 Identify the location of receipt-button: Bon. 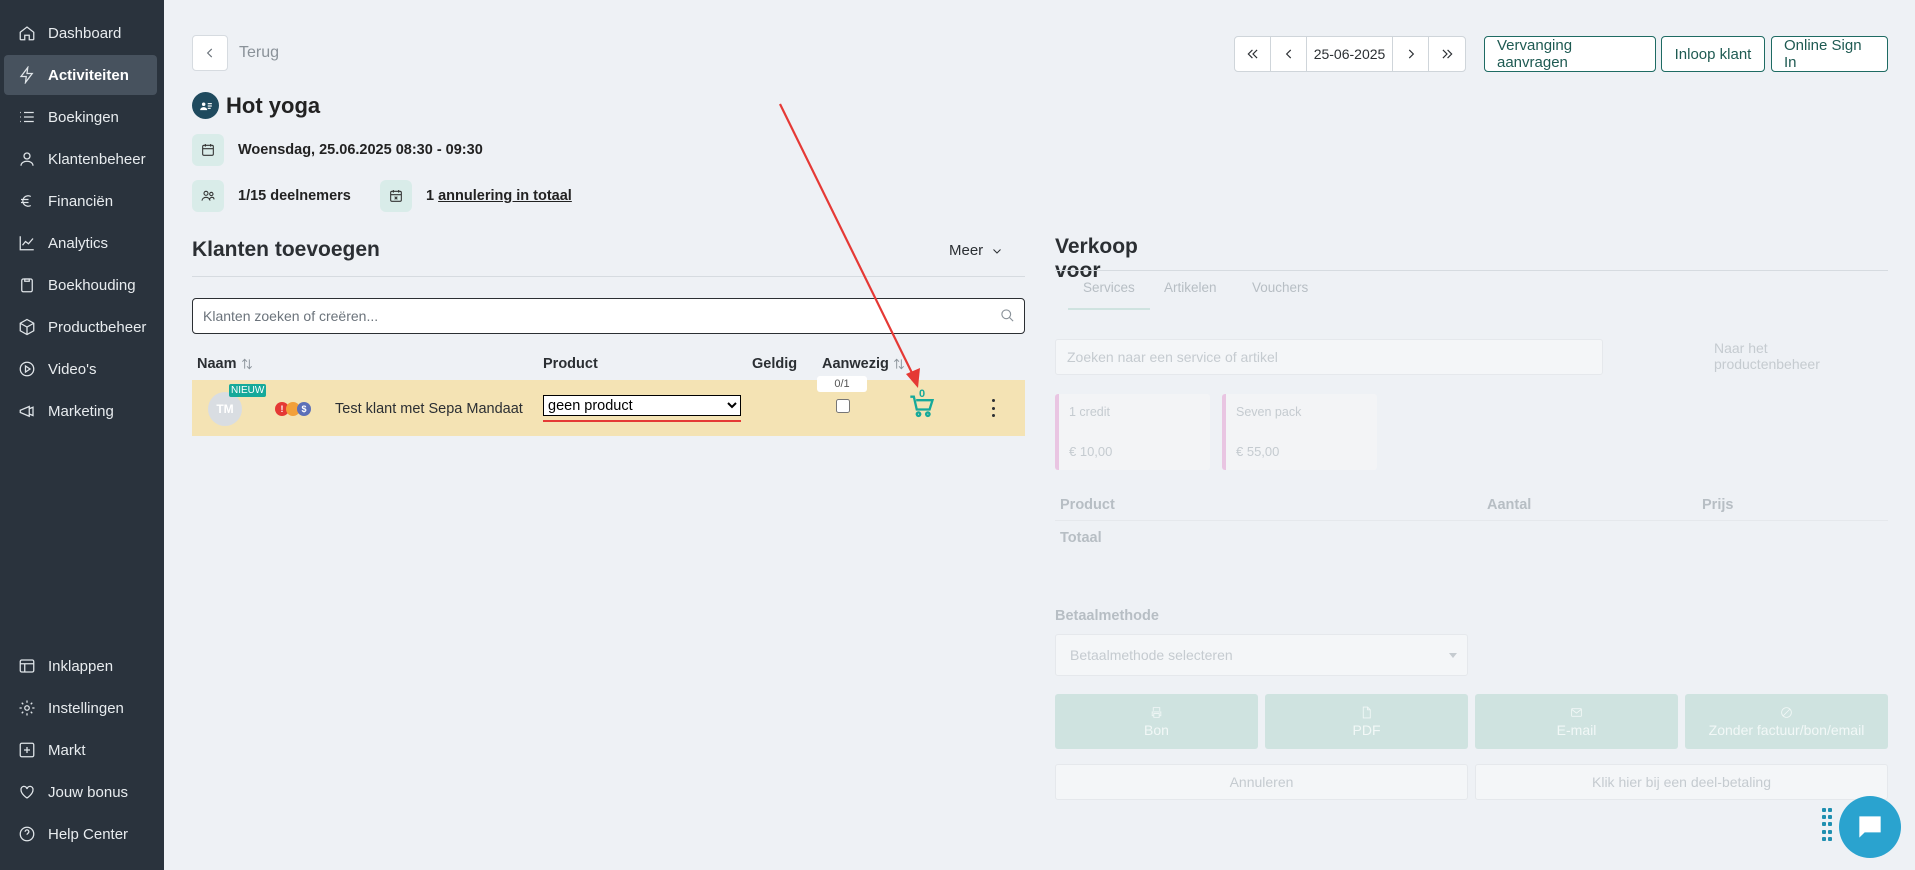
(1156, 721).